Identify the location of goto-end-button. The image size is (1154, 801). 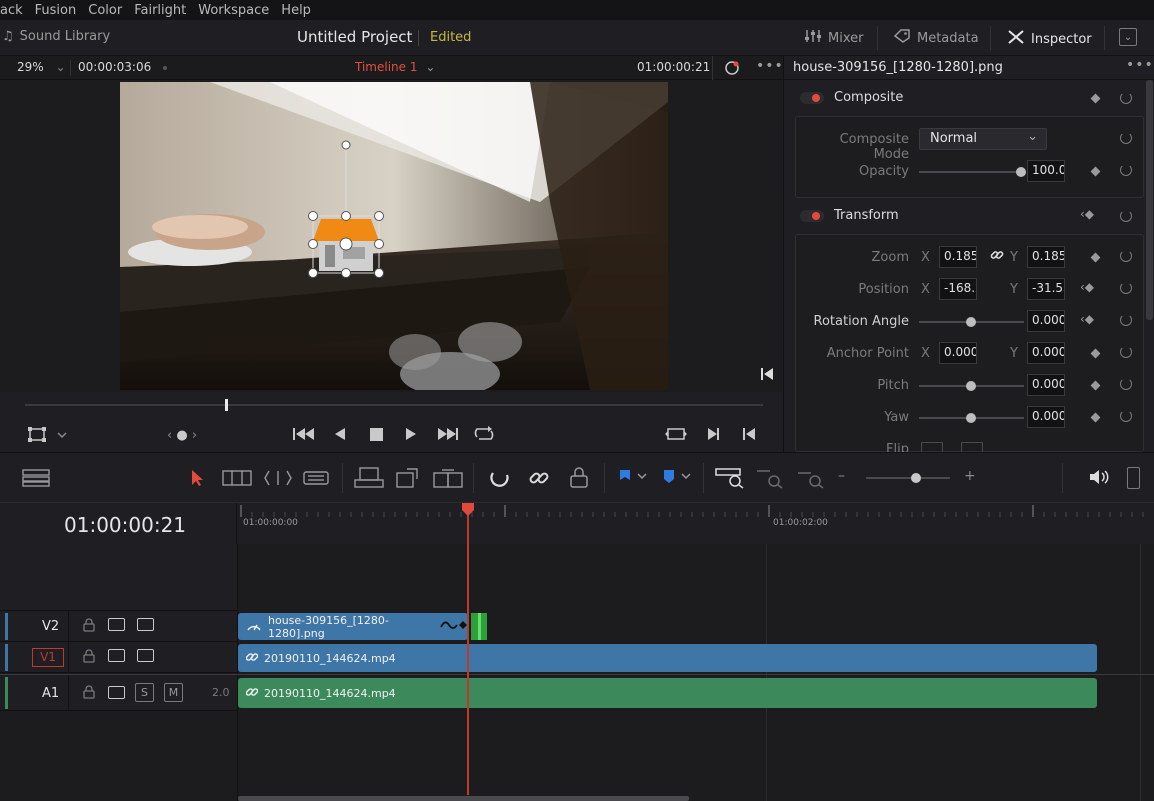
(448, 436).